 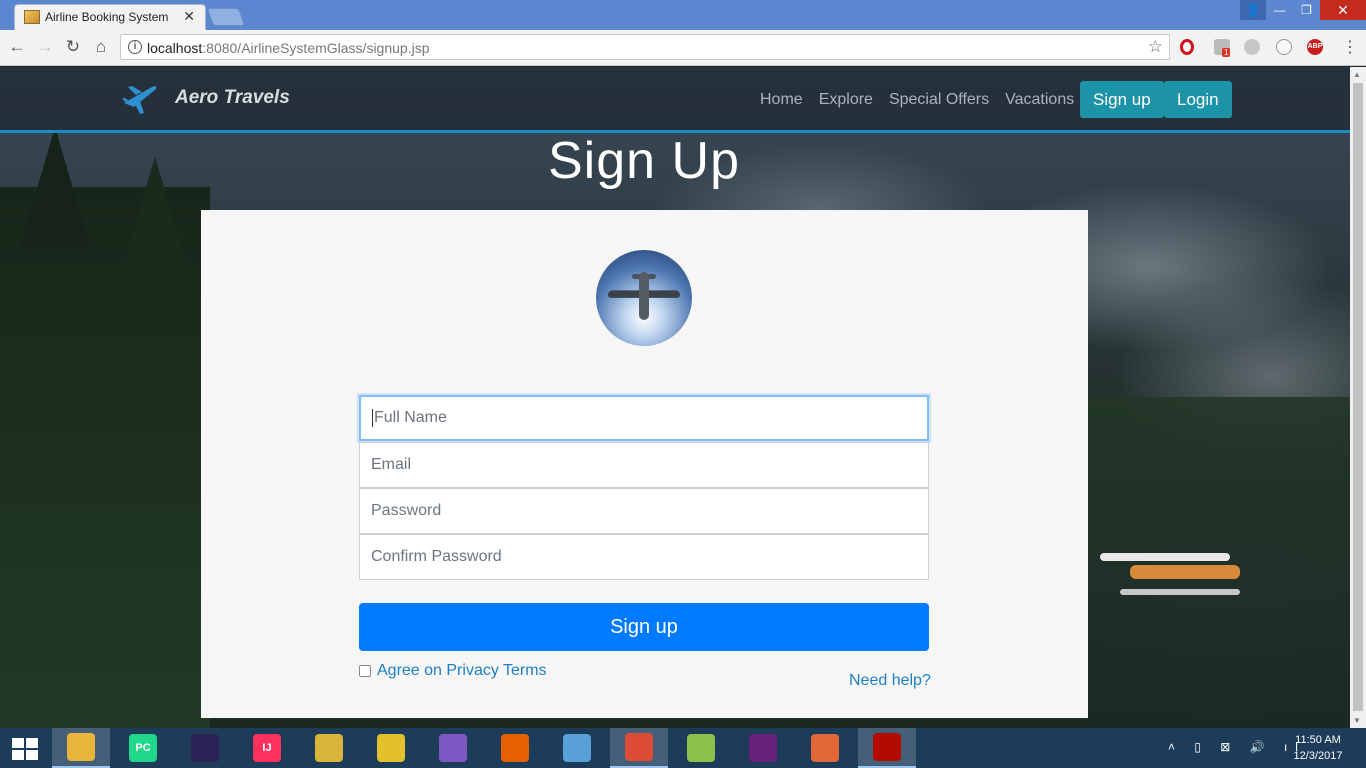 What do you see at coordinates (1357, 720) in the screenshot?
I see `scroll-down-arrow-icon: ▼` at bounding box center [1357, 720].